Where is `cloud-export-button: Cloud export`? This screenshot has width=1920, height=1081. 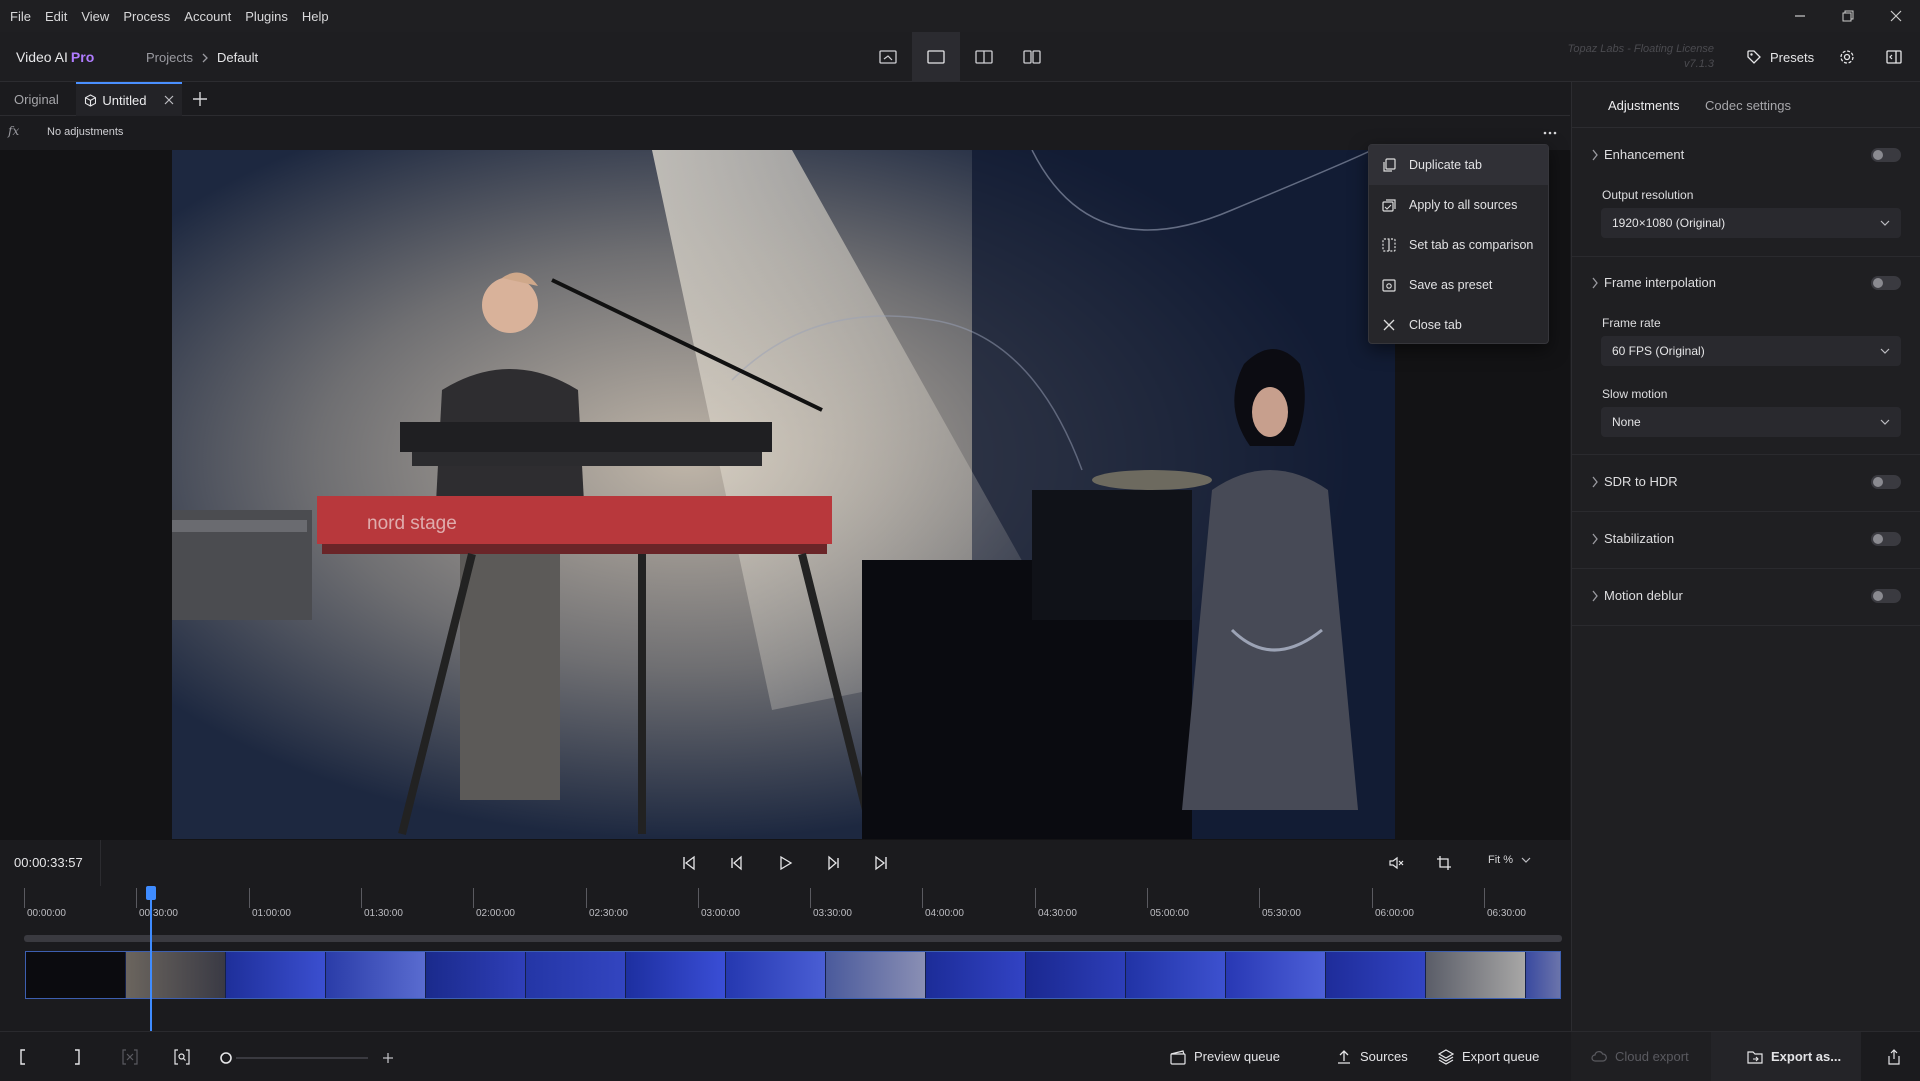
cloud-export-button: Cloud export is located at coordinates (1641, 1056).